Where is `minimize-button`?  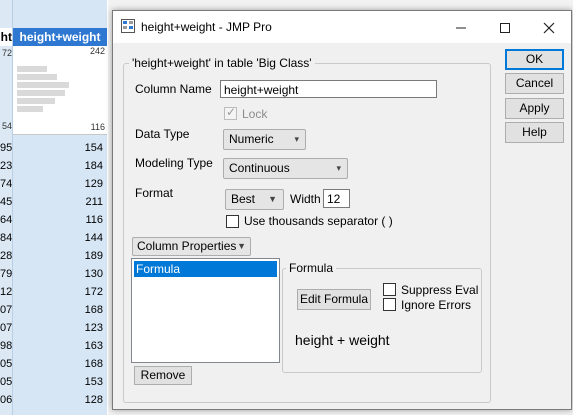
minimize-button is located at coordinates (461, 27).